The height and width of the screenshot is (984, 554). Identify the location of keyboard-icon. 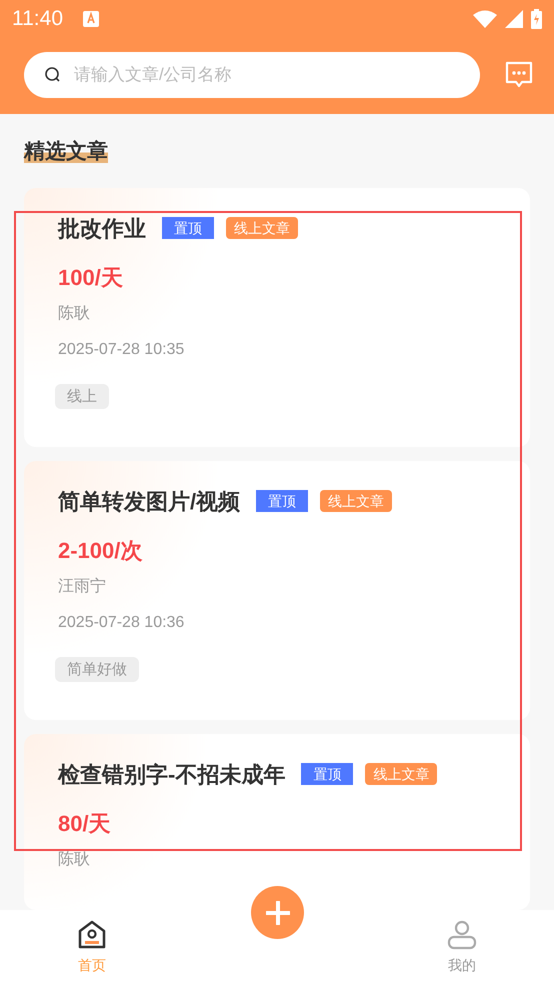
(91, 19).